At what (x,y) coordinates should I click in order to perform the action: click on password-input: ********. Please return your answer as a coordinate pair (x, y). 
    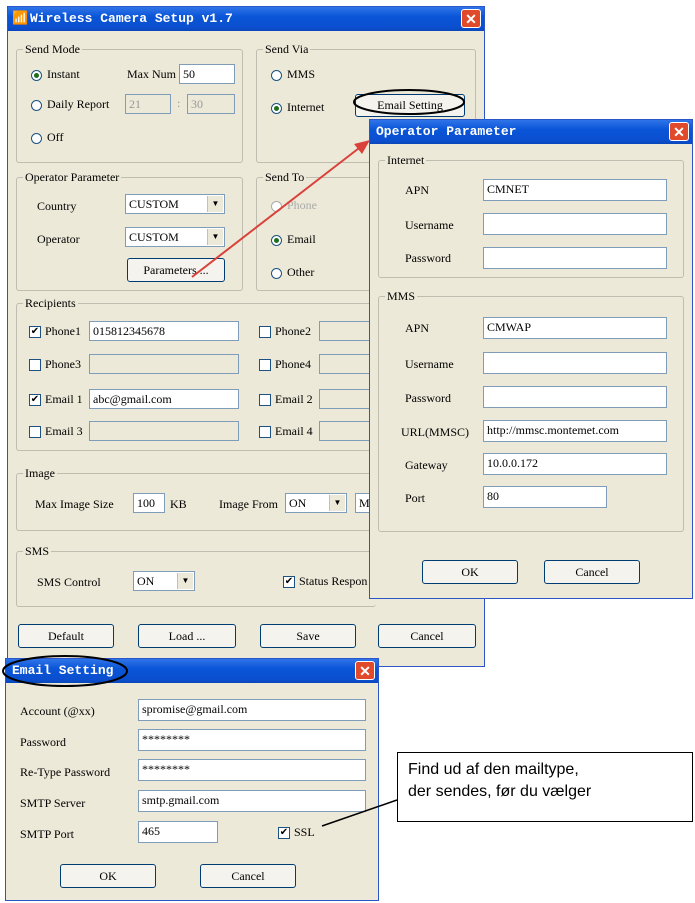
    Looking at the image, I should click on (252, 740).